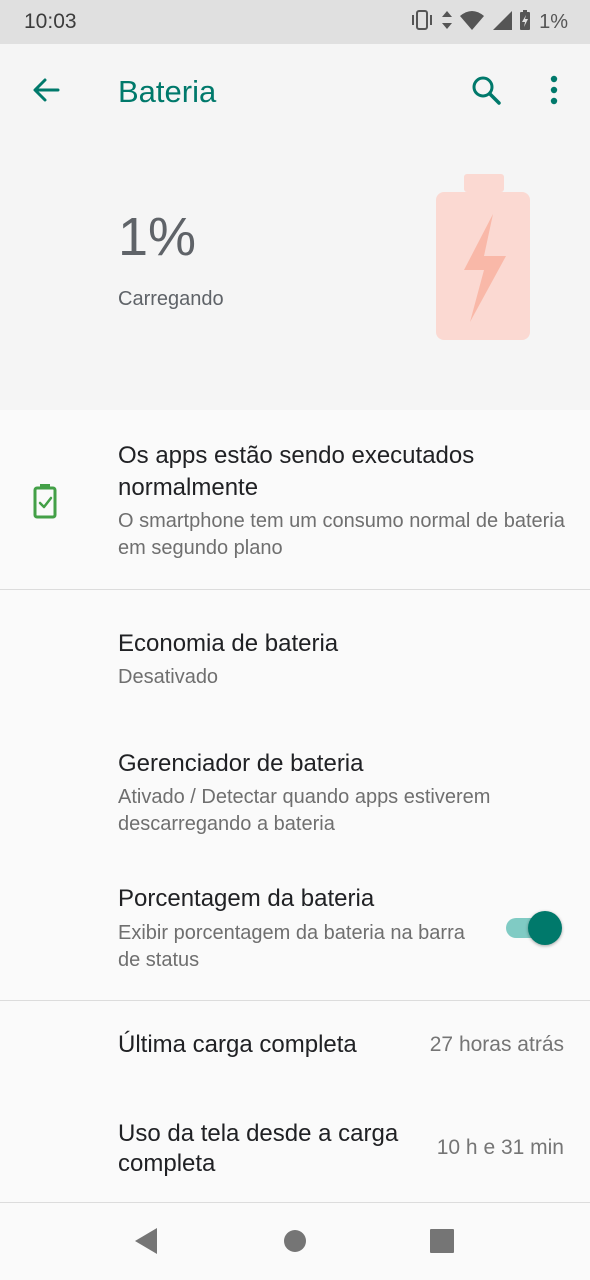  I want to click on battery-saver-item: Economia de bateria Desativado, so click(295, 649).